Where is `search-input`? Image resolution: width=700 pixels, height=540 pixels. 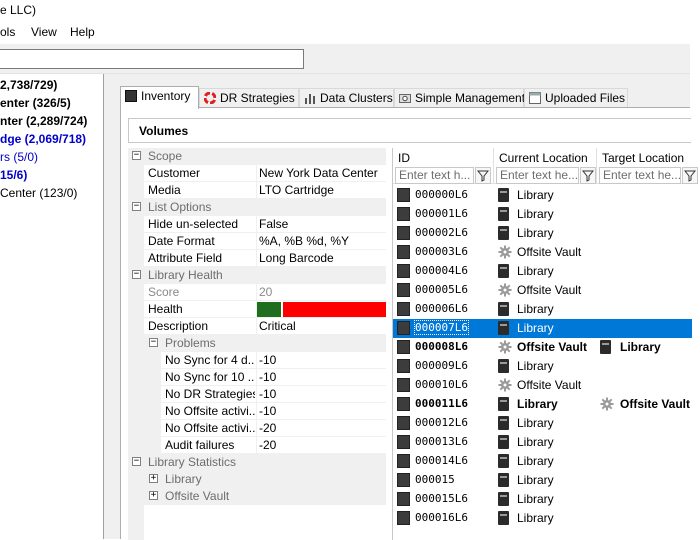
search-input is located at coordinates (152, 59).